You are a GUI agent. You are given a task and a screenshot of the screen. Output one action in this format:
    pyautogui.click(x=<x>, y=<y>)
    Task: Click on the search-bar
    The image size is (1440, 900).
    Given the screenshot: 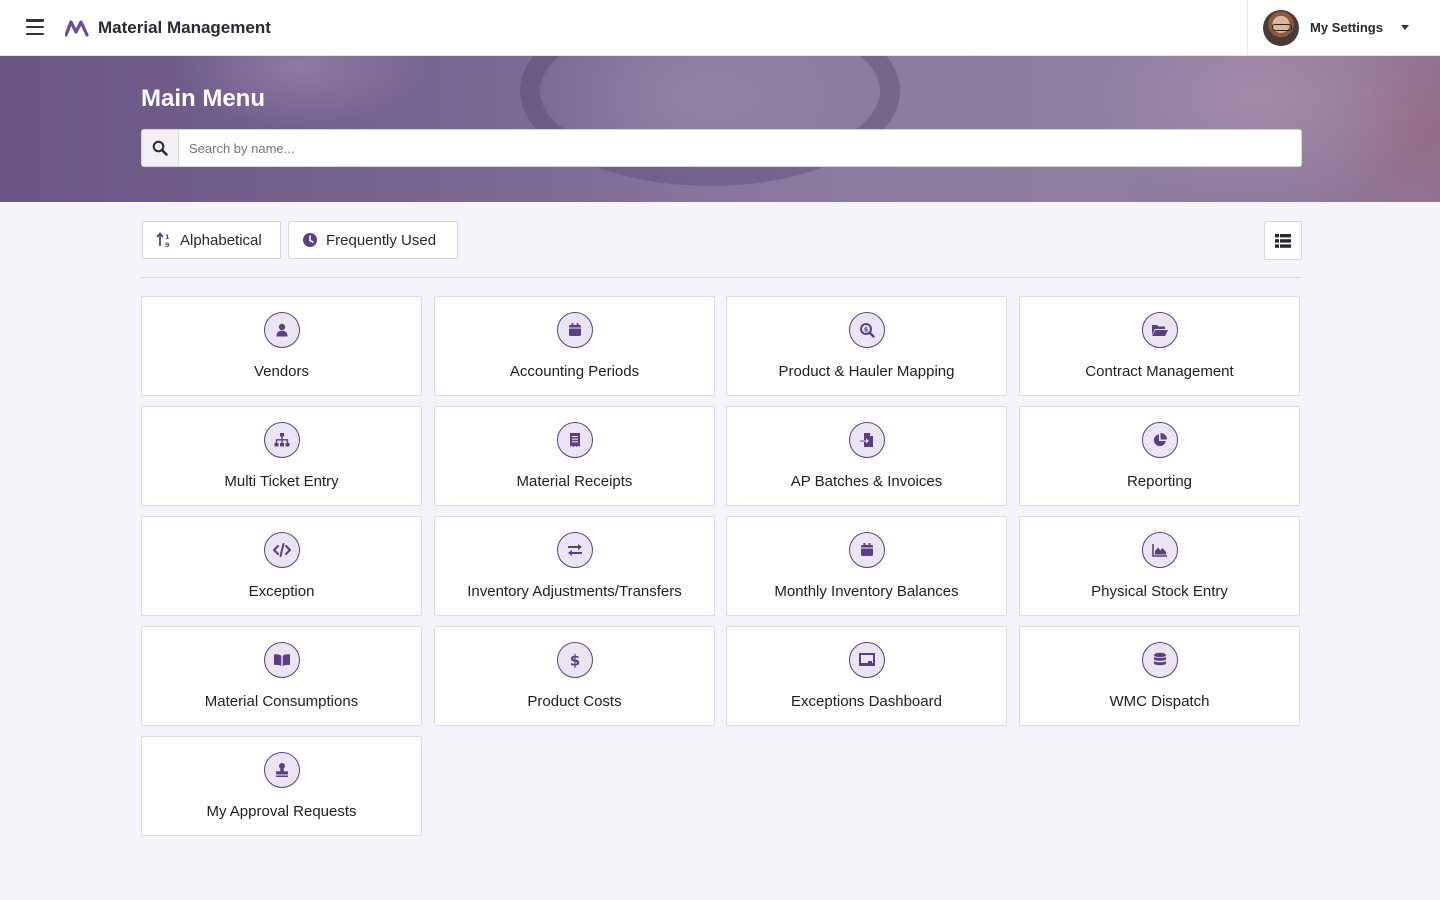 What is the action you would take?
    pyautogui.click(x=721, y=148)
    